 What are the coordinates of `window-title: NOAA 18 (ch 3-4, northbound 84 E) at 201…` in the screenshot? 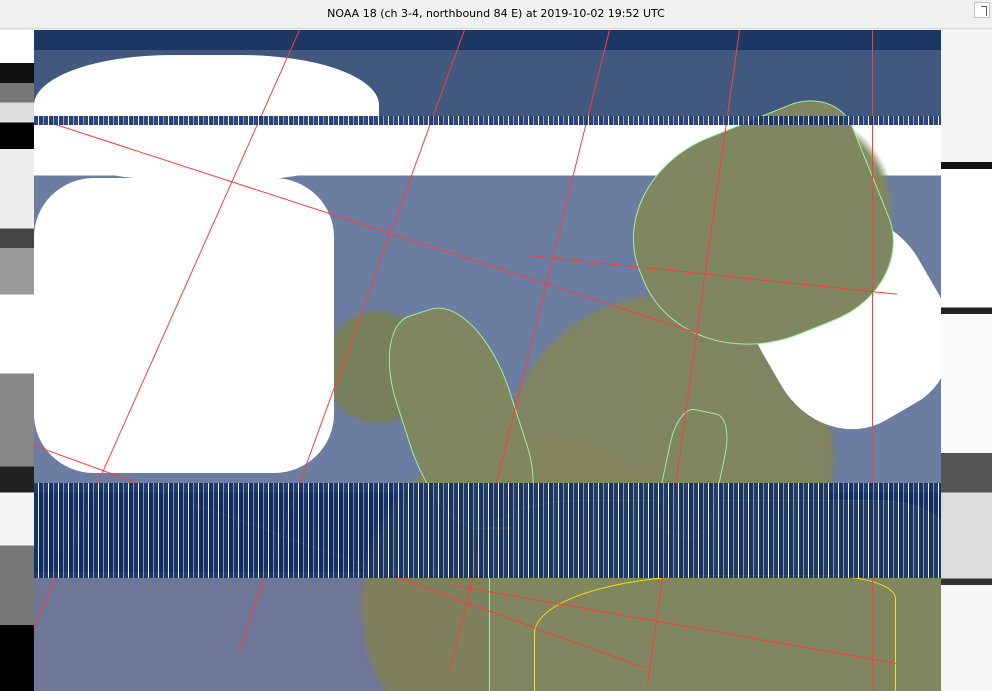 It's located at (496, 13).